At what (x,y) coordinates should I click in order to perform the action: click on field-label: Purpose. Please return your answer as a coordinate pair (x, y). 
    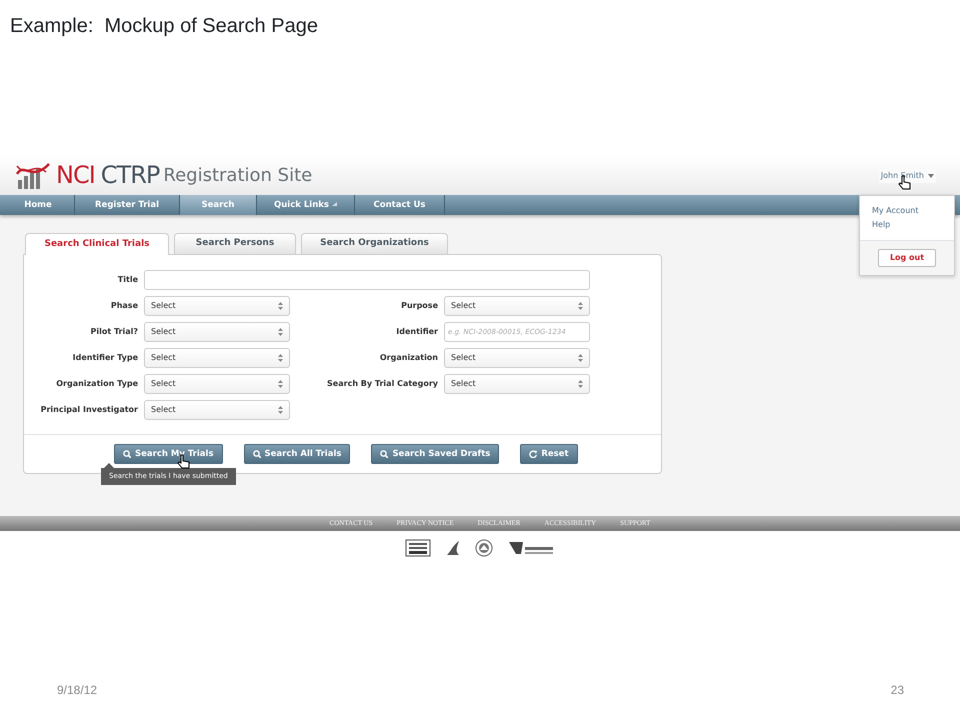
    Looking at the image, I should click on (419, 306).